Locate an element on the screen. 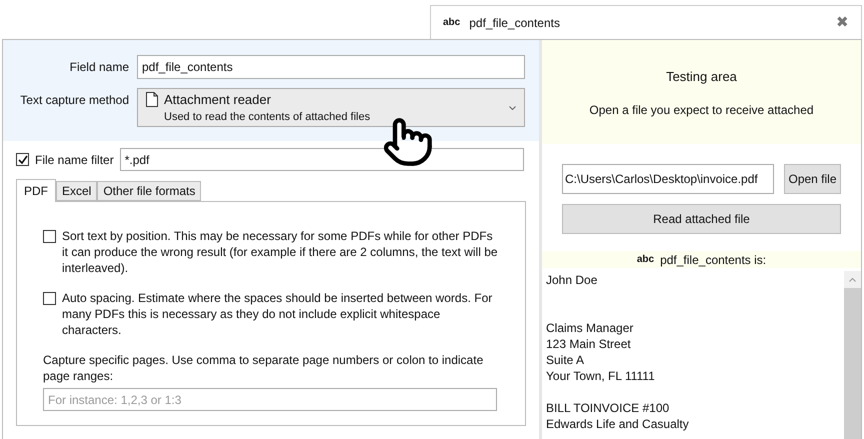  pages-label: Capture specific pages. Use comma to separate page numbers or colon to indicate page ranges: is located at coordinates (263, 368).